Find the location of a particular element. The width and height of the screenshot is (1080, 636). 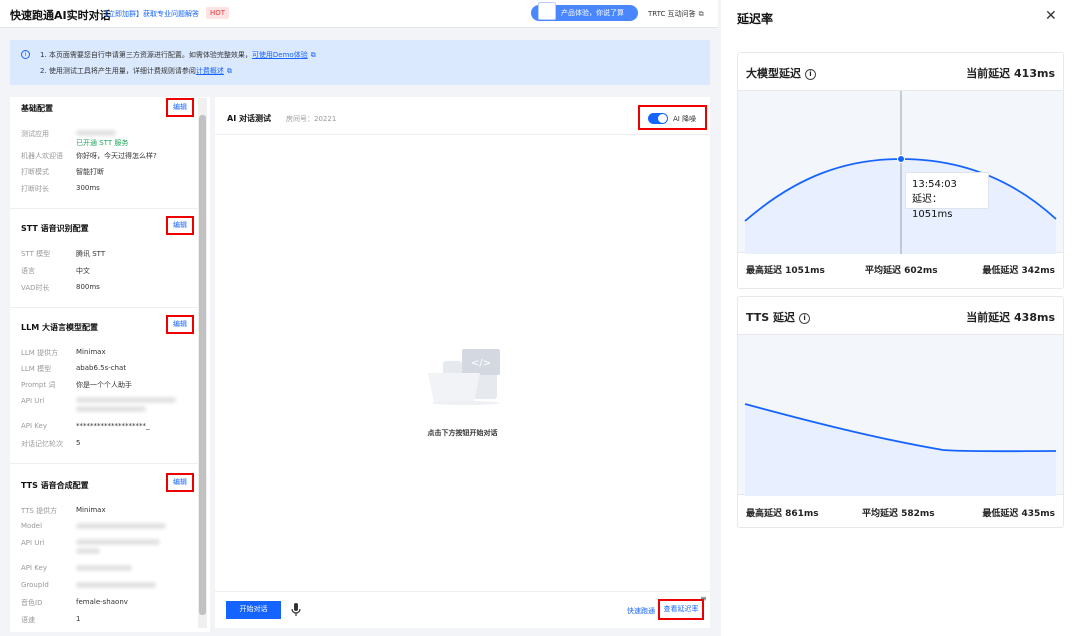

llm-max-latency: 最高延迟 1051ms is located at coordinates (785, 271).